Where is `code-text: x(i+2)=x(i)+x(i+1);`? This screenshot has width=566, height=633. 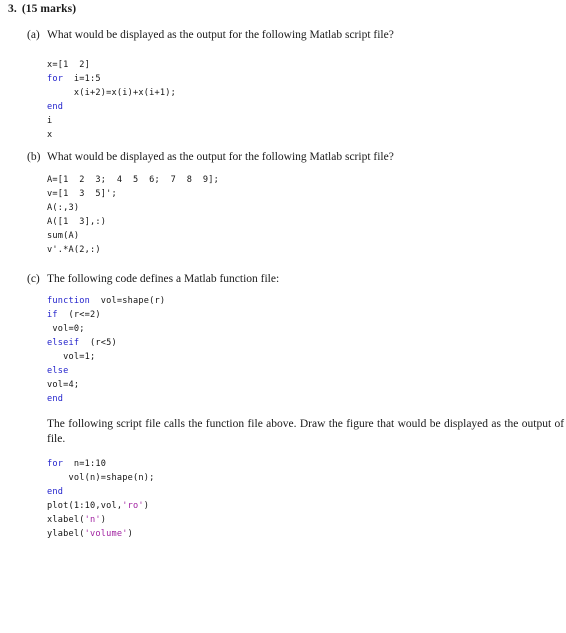 code-text: x(i+2)=x(i)+x(i+1); is located at coordinates (111, 93).